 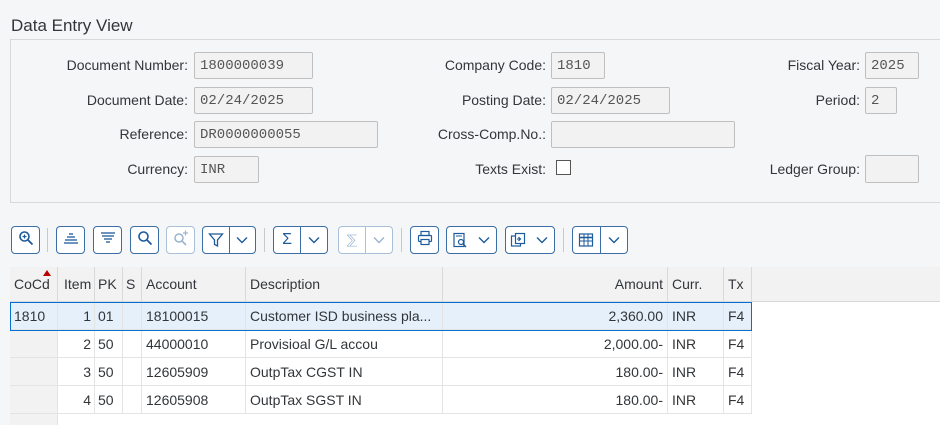 I want to click on document-date-label: Document Date:, so click(x=137, y=100).